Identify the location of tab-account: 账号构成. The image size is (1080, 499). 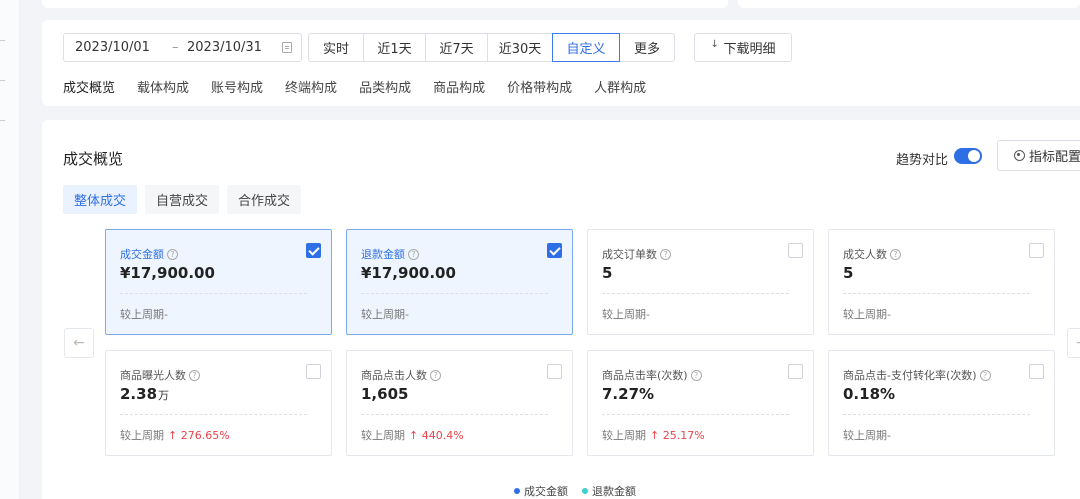
(237, 86).